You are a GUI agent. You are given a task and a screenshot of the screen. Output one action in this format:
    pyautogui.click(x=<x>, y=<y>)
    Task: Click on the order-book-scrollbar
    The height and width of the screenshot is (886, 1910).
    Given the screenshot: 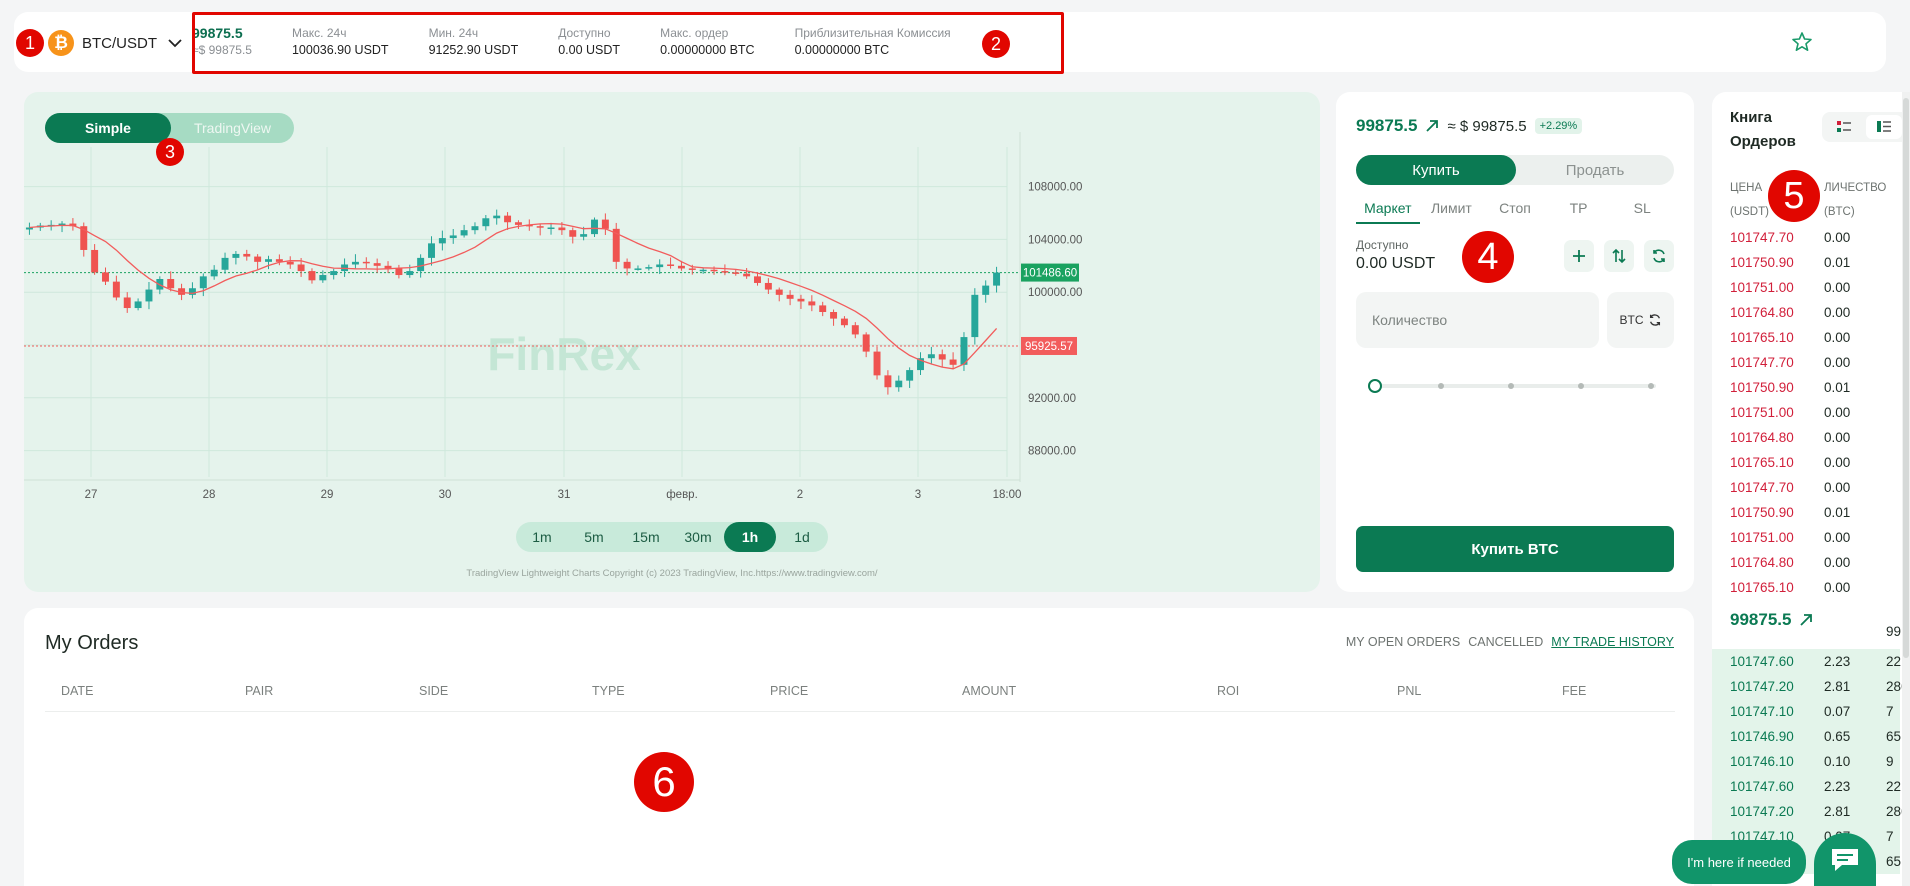 What is the action you would take?
    pyautogui.click(x=1906, y=489)
    